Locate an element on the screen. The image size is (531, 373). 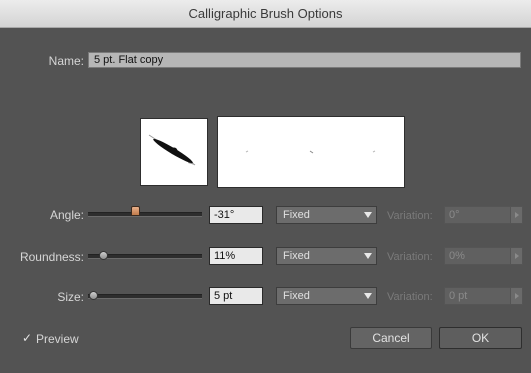
size-slider-handle is located at coordinates (93, 295).